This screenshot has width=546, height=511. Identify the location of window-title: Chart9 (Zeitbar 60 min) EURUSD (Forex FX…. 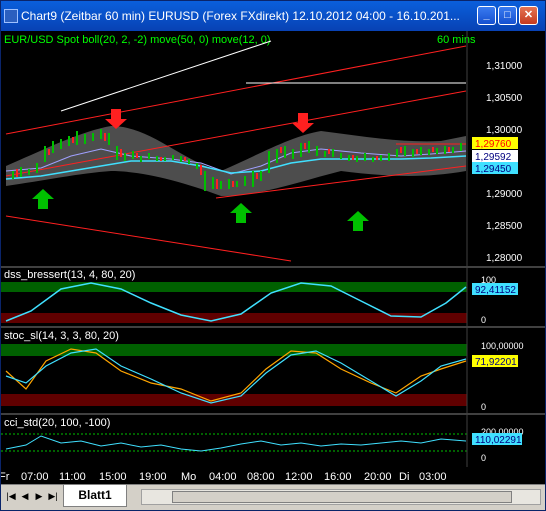
(240, 16).